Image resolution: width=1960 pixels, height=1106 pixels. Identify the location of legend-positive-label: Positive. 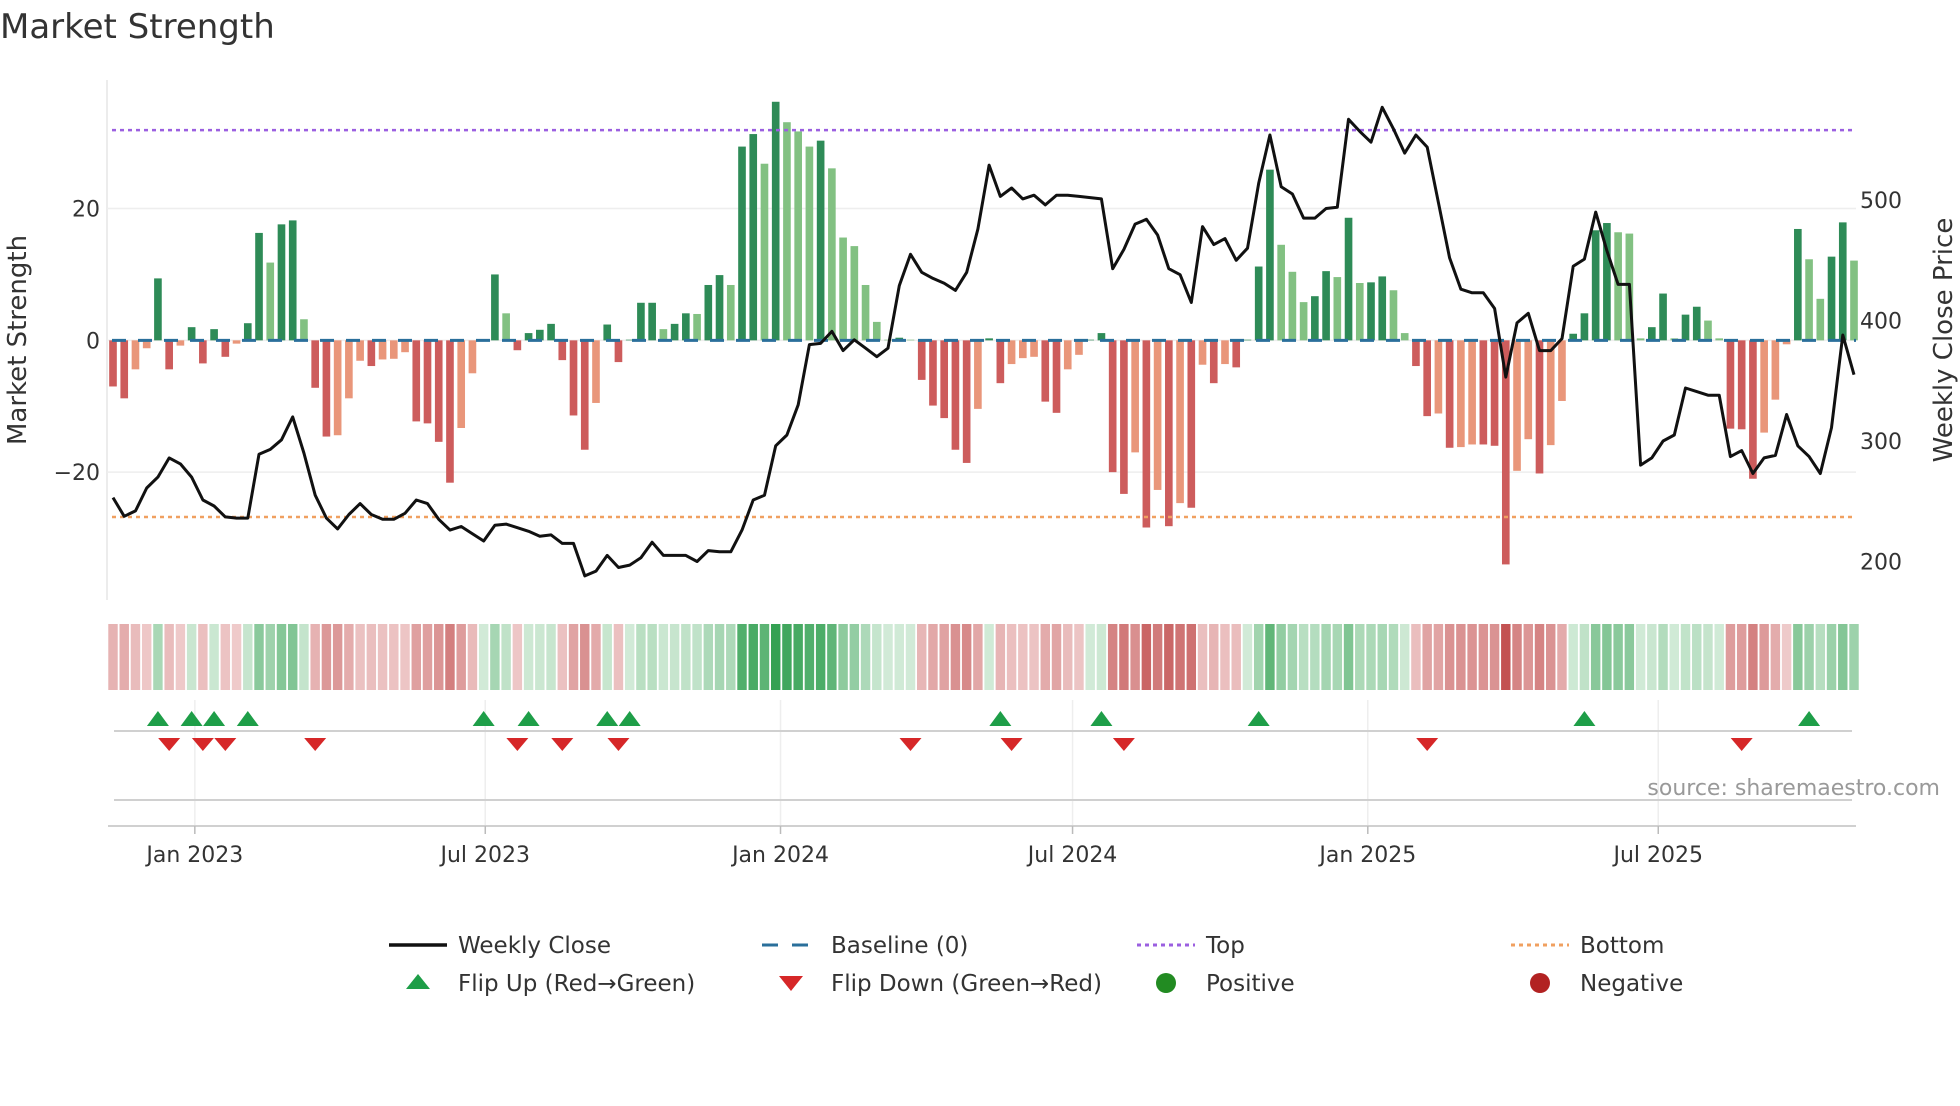
(1250, 984).